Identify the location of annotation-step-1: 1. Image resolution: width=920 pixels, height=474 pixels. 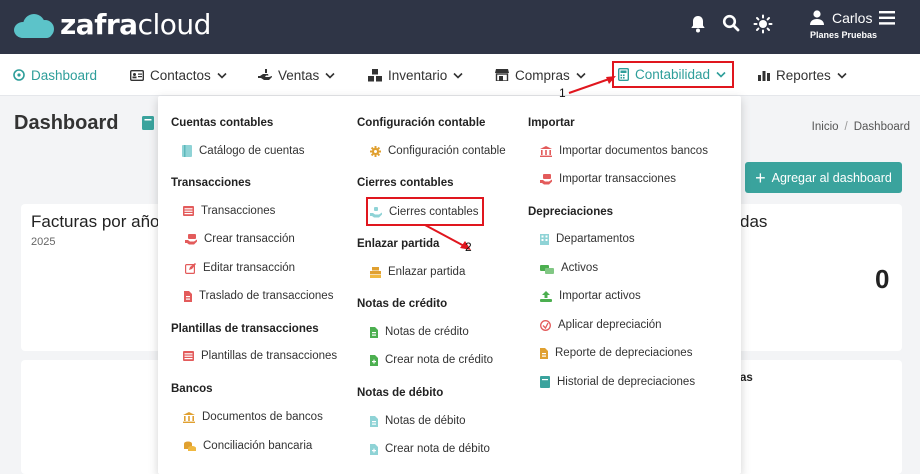
(562, 93).